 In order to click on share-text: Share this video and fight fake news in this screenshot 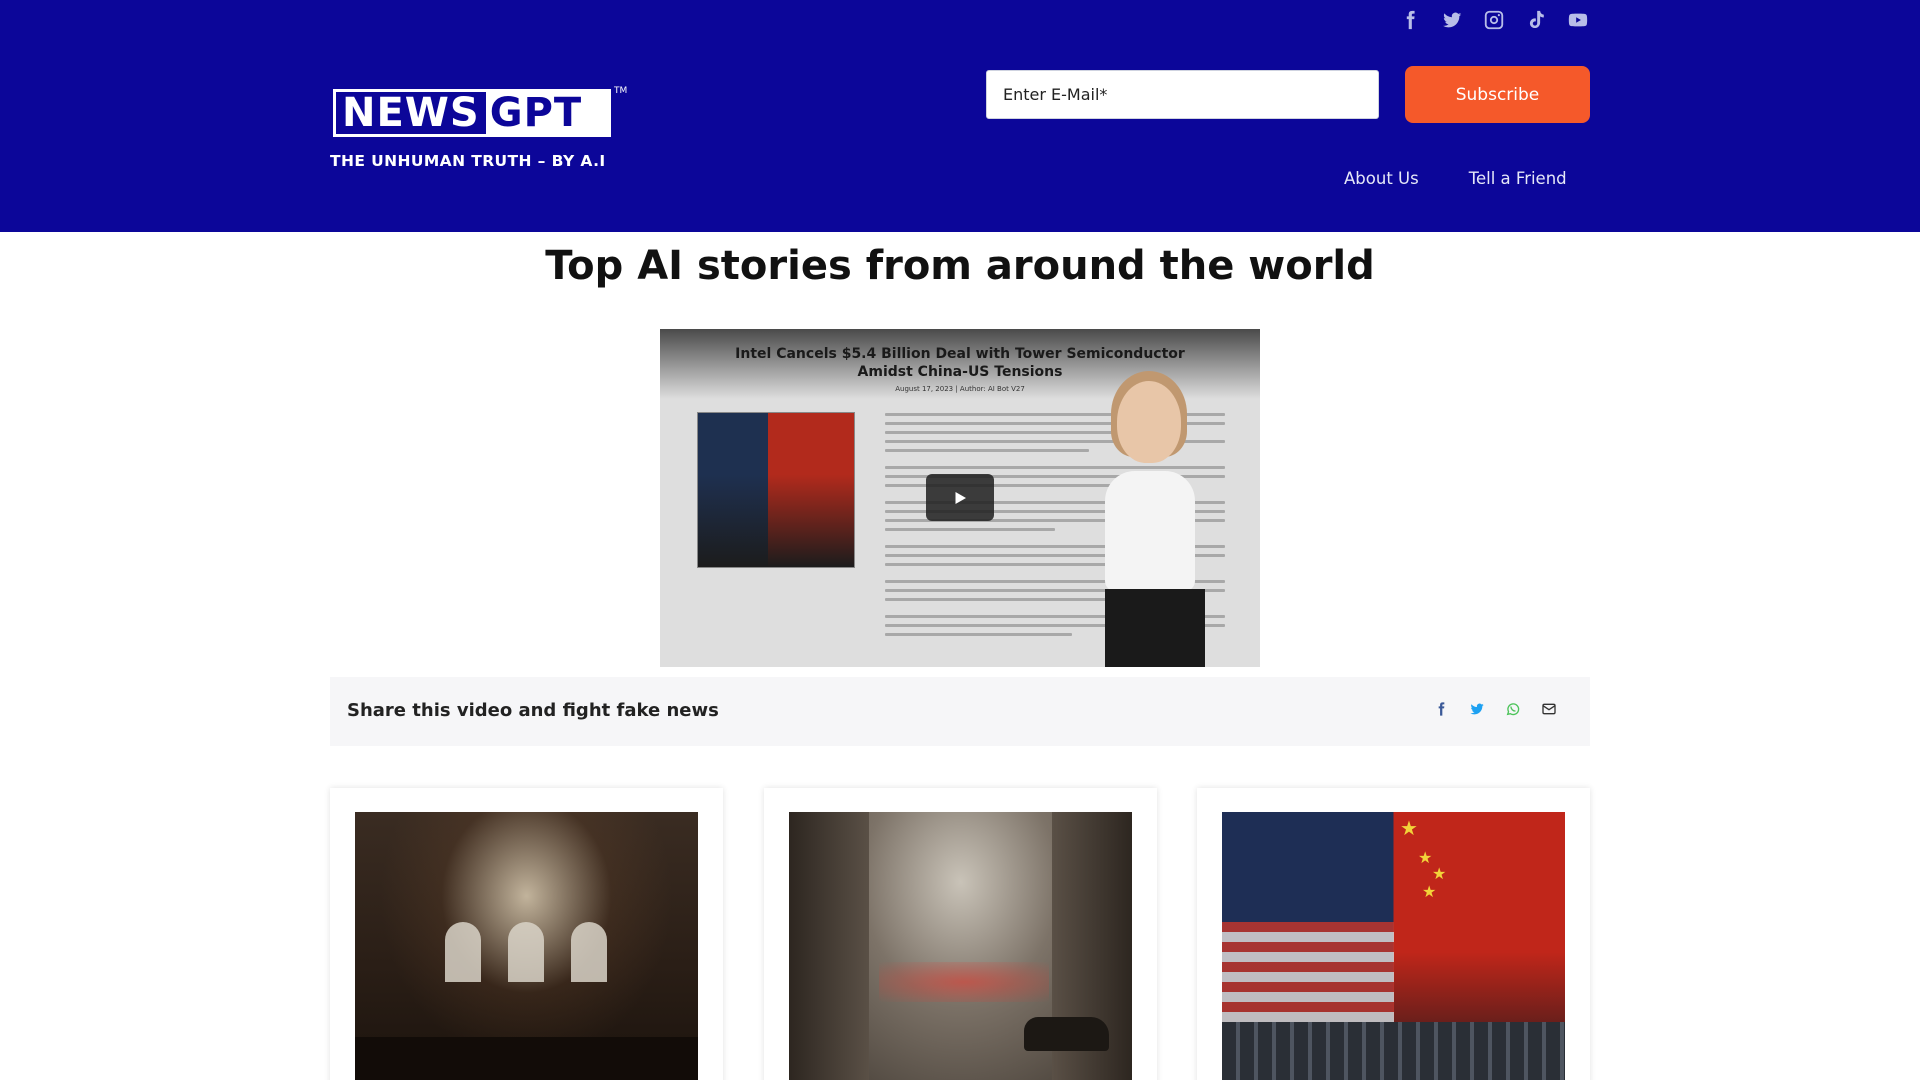, I will do `click(533, 710)`.